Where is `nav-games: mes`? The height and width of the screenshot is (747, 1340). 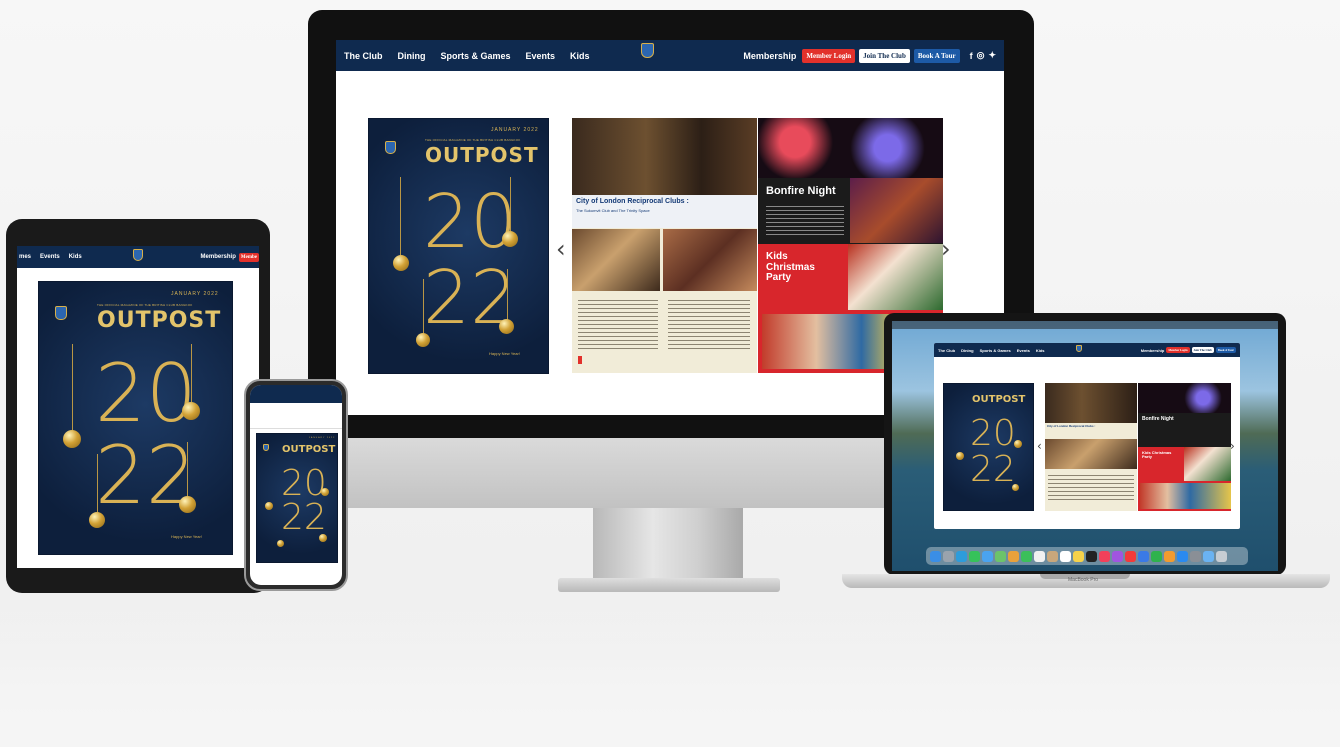 nav-games: mes is located at coordinates (25, 257).